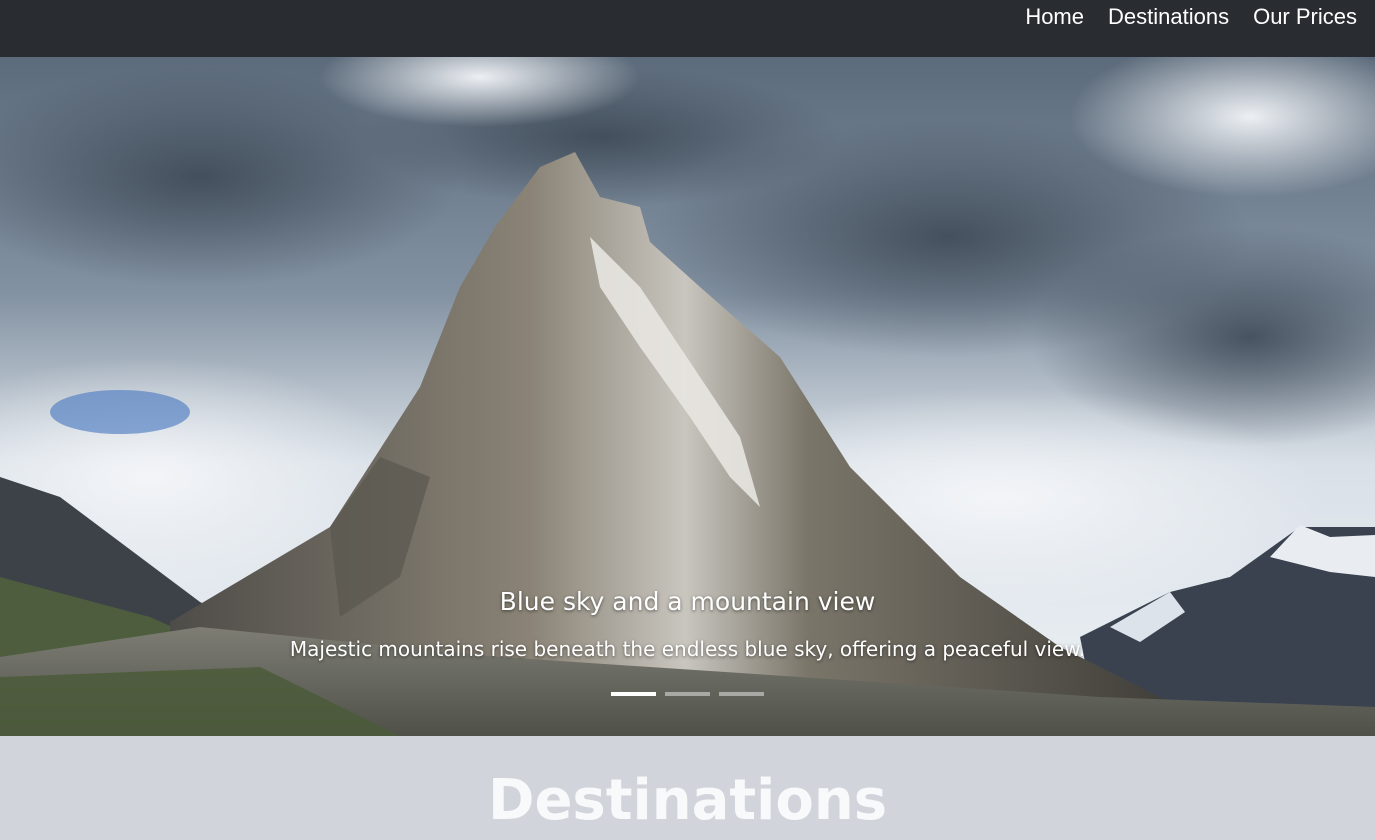 Image resolution: width=1375 pixels, height=840 pixels. I want to click on carousel-caption-title: Blue sky and a mountain view, so click(687, 601).